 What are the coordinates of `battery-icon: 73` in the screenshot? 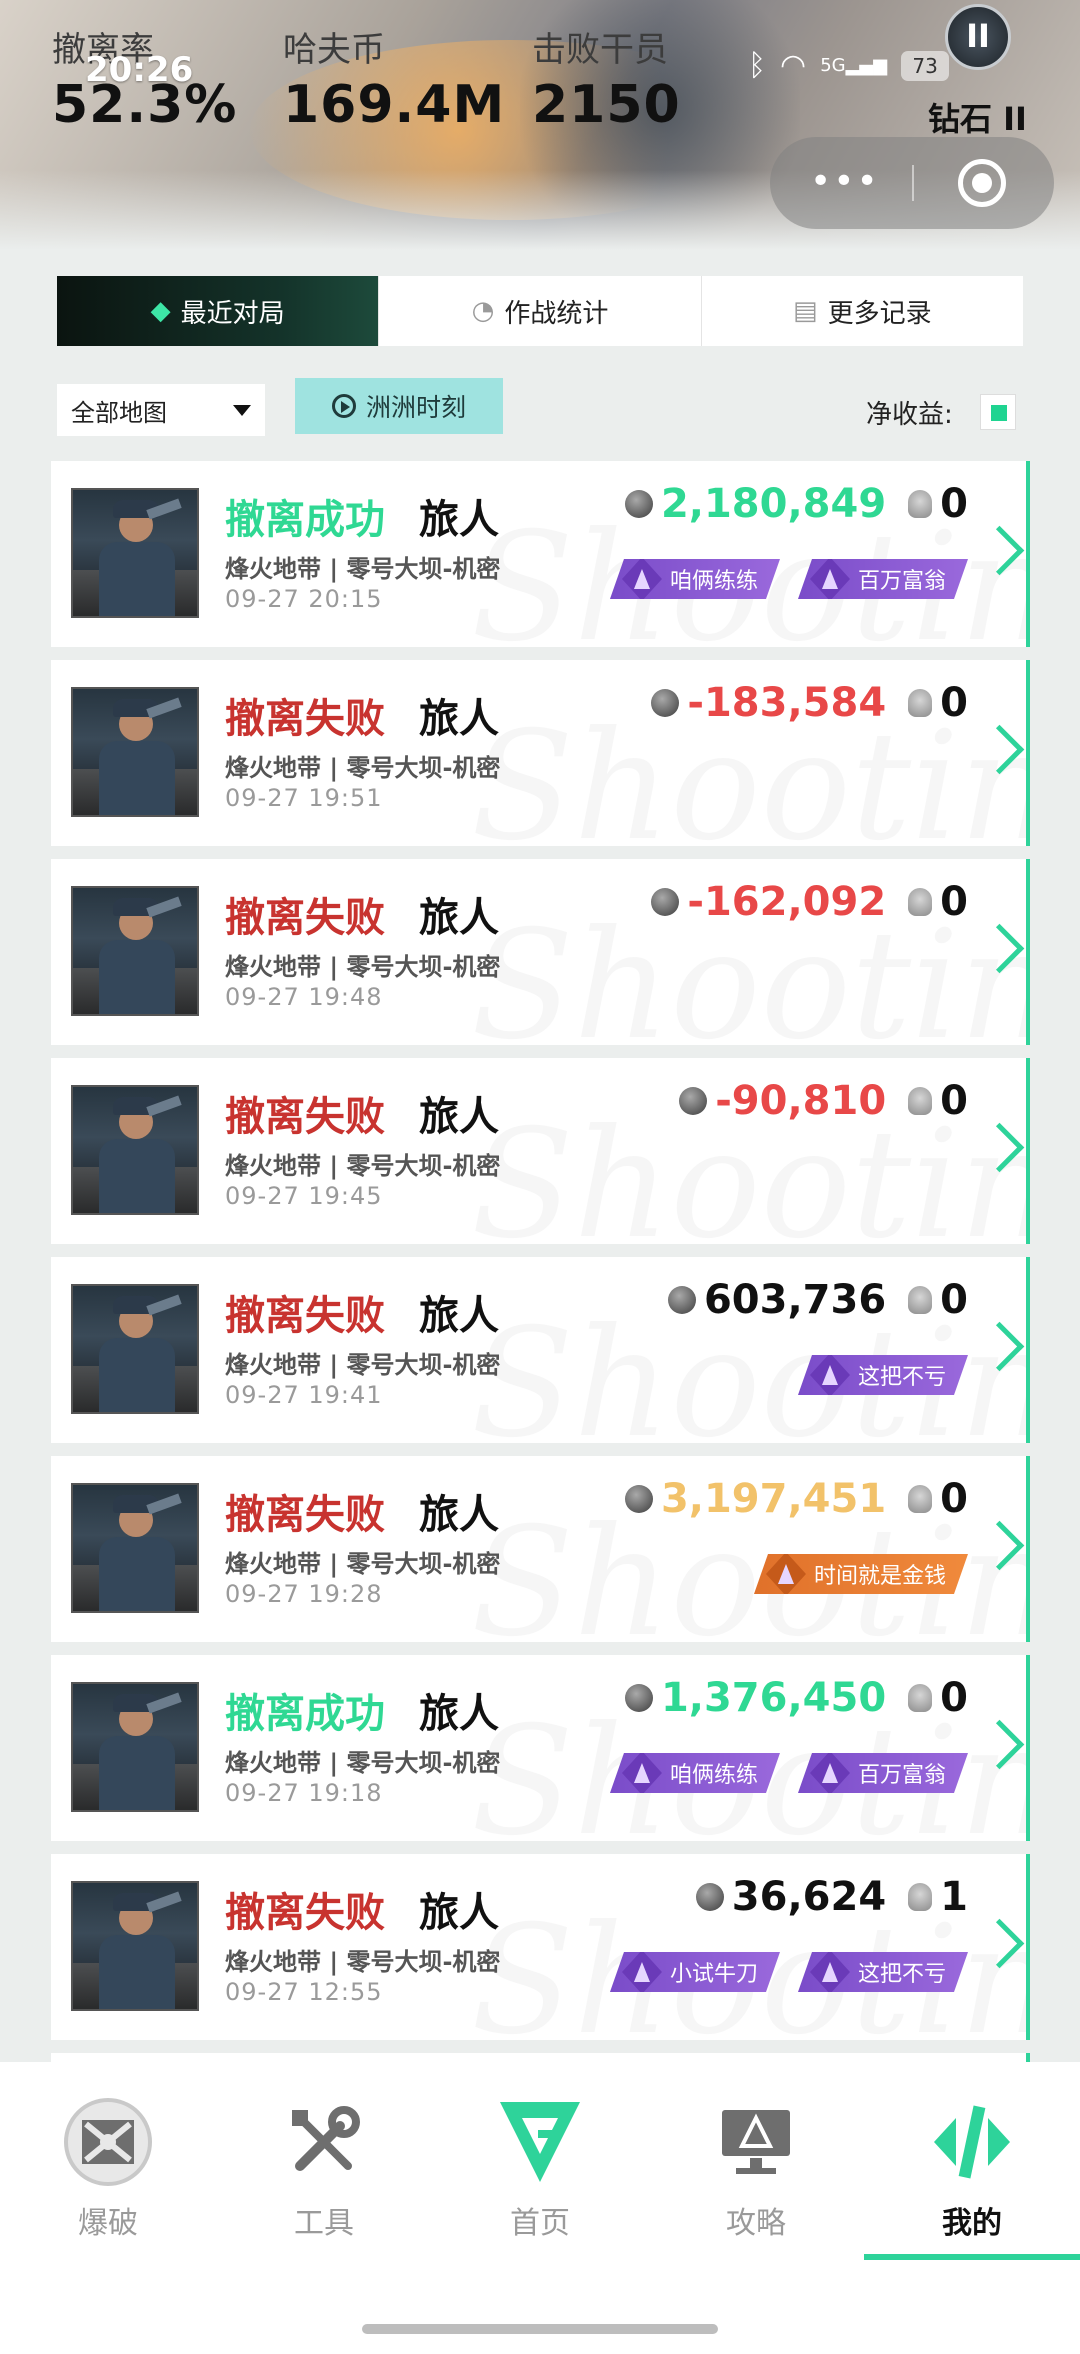 It's located at (925, 65).